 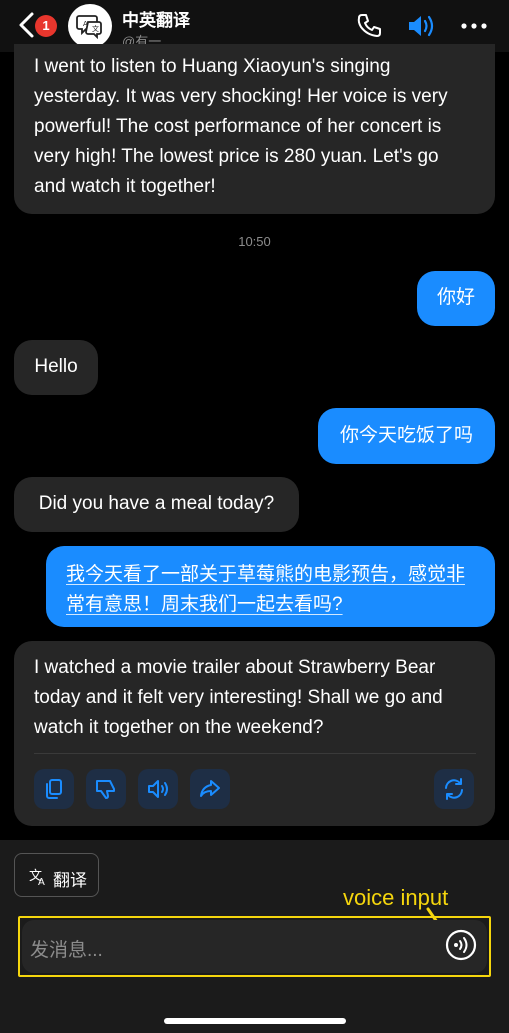 What do you see at coordinates (255, 1021) in the screenshot?
I see `home-indicator` at bounding box center [255, 1021].